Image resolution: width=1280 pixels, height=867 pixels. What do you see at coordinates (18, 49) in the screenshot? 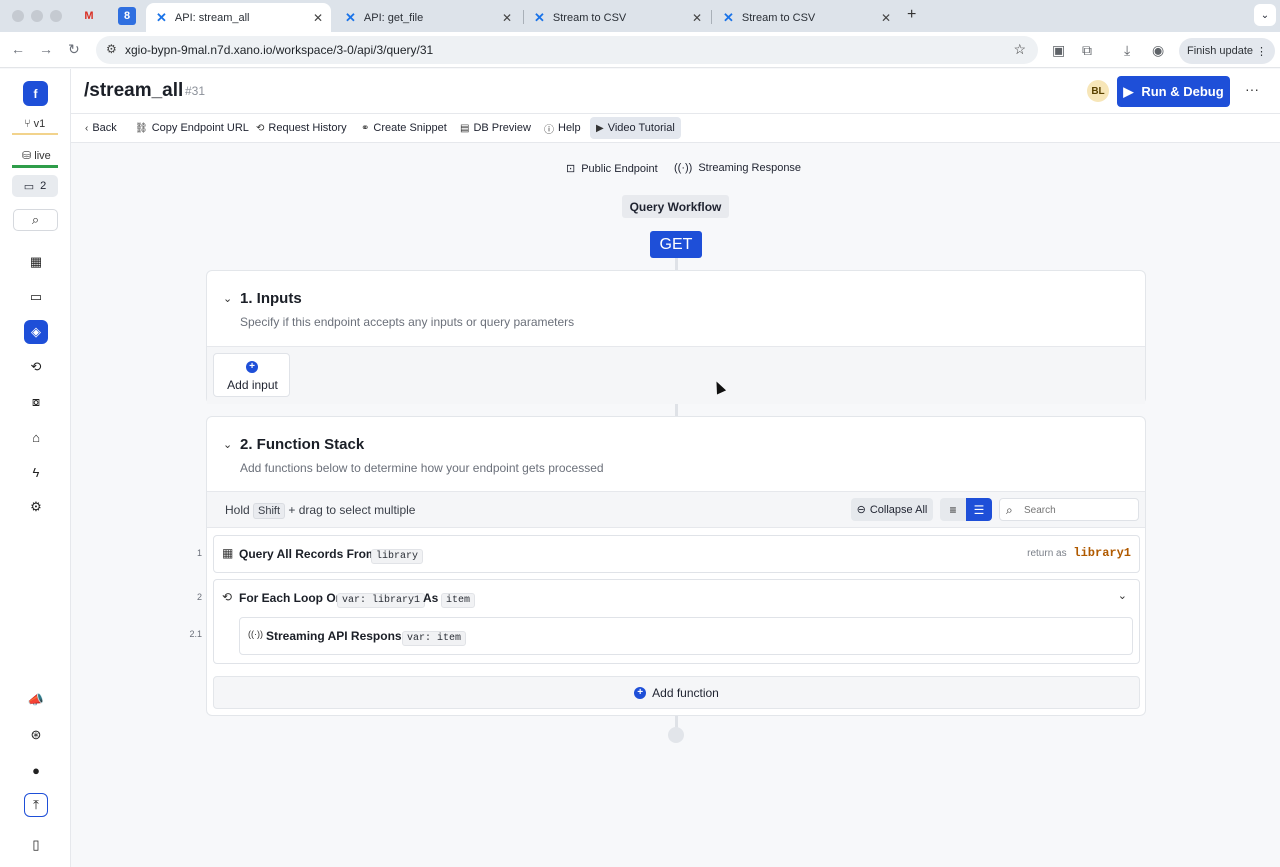
I see `back-arrow-icon: ←` at bounding box center [18, 49].